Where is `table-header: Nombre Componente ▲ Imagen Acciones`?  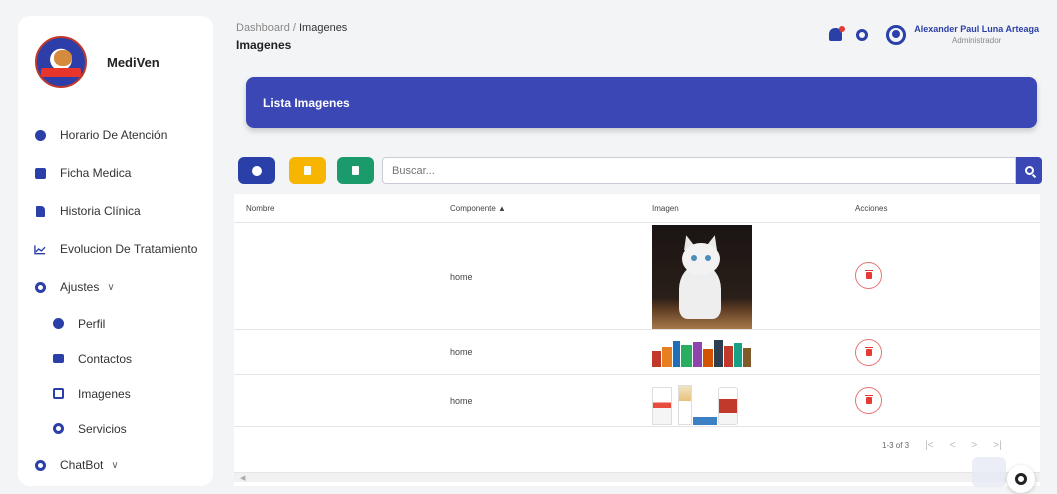 table-header: Nombre Componente ▲ Imagen Acciones is located at coordinates (637, 208).